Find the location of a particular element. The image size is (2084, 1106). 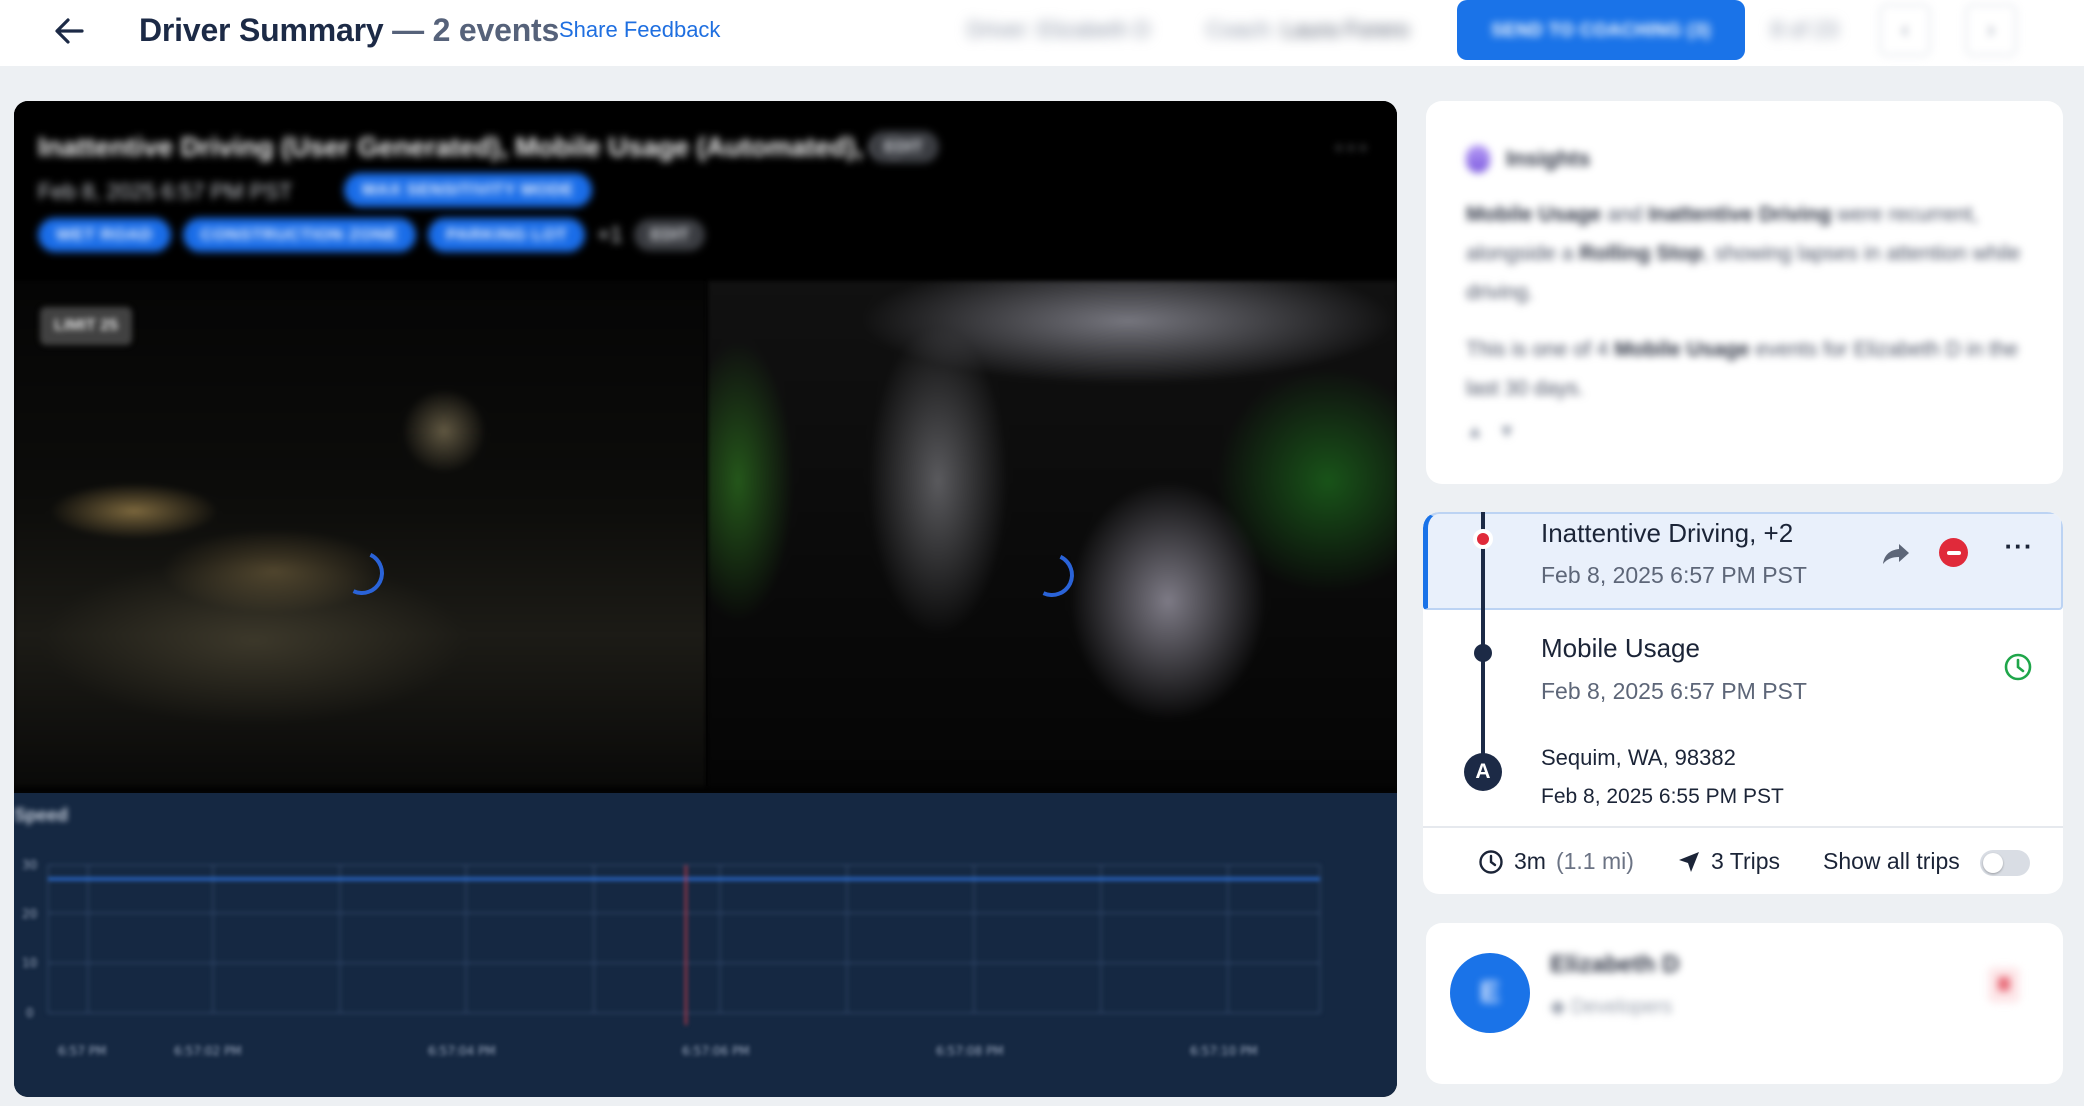

chevron-left-icon: ‹ is located at coordinates (1905, 29).